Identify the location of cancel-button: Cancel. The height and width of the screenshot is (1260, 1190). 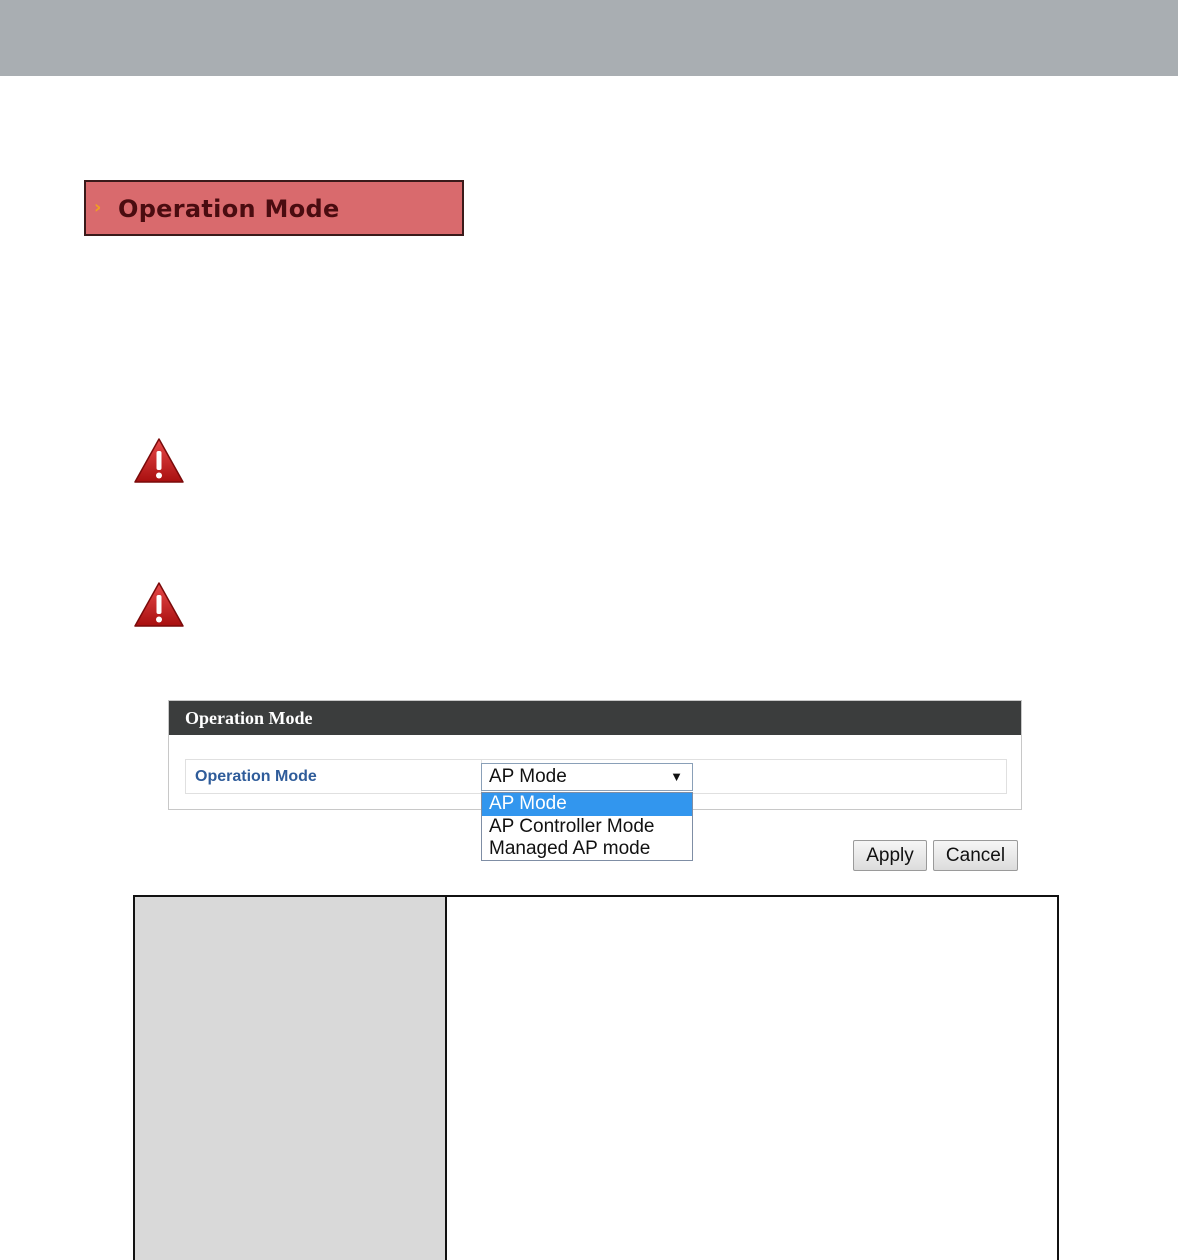
(975, 855).